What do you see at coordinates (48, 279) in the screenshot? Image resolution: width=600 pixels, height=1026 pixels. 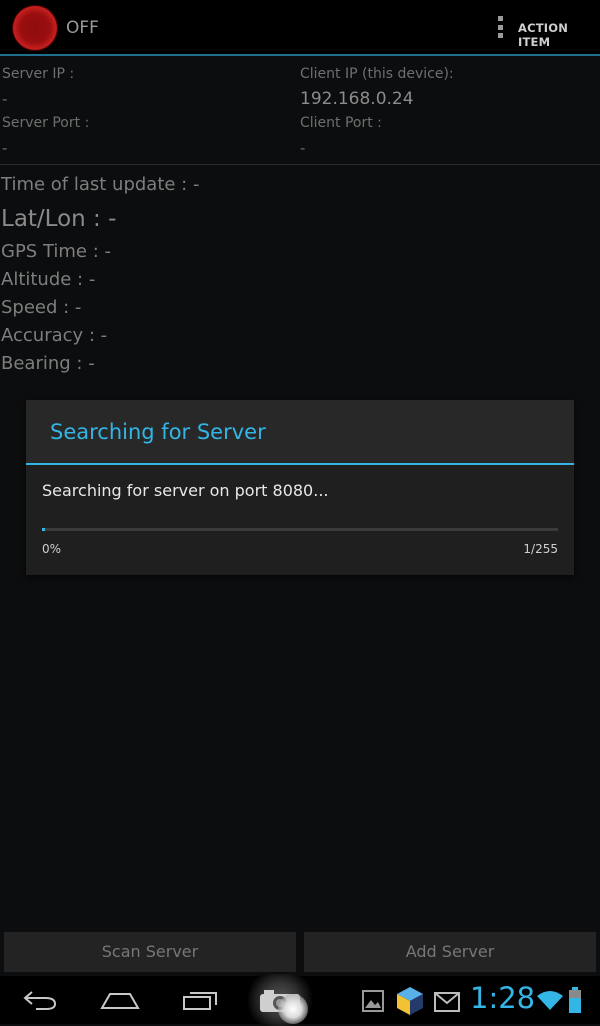 I see `altitude-text: Altitude : -` at bounding box center [48, 279].